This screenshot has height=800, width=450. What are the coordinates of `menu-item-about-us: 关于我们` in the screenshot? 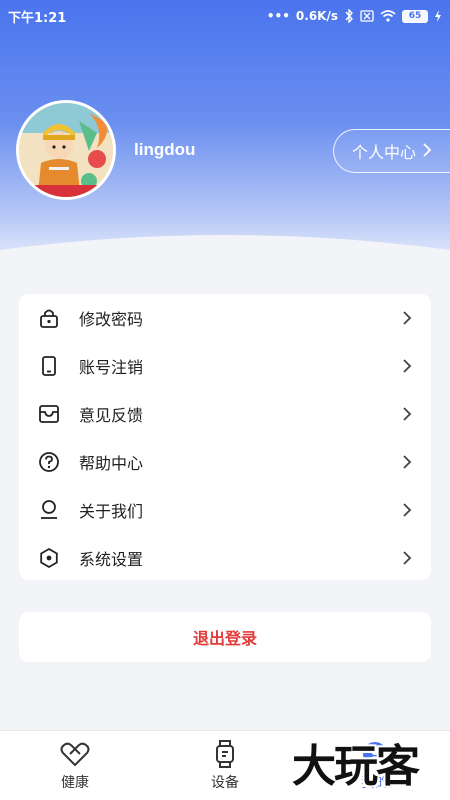 It's located at (225, 510).